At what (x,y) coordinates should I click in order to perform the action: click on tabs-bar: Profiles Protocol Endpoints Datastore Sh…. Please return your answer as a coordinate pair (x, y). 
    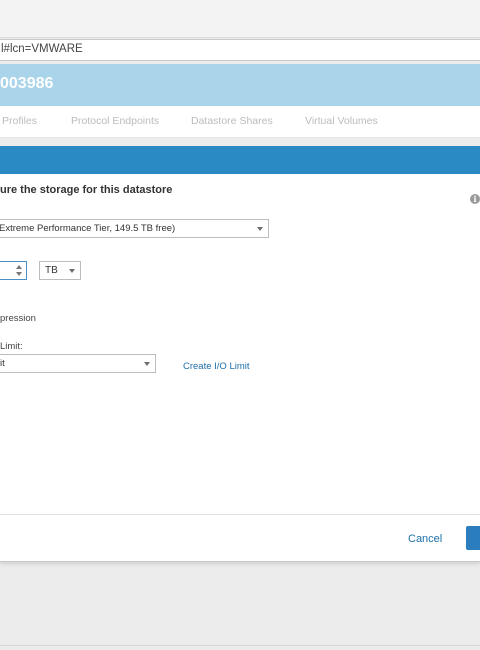
    Looking at the image, I should click on (240, 122).